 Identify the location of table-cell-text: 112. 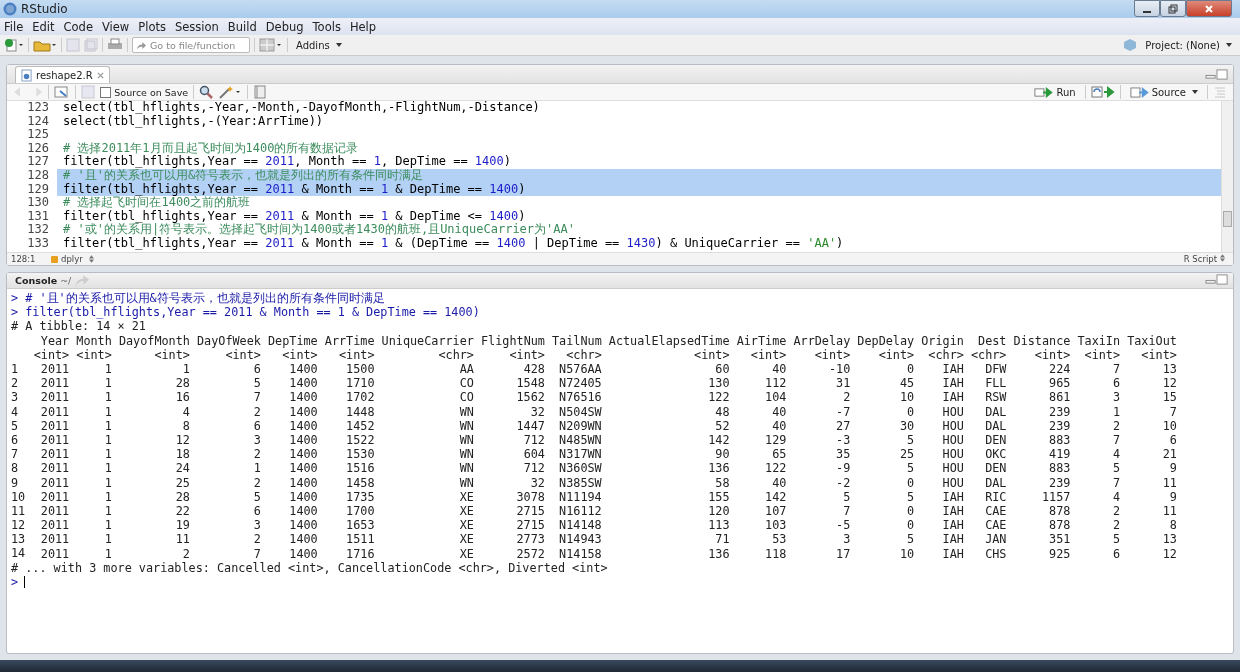
(775, 383).